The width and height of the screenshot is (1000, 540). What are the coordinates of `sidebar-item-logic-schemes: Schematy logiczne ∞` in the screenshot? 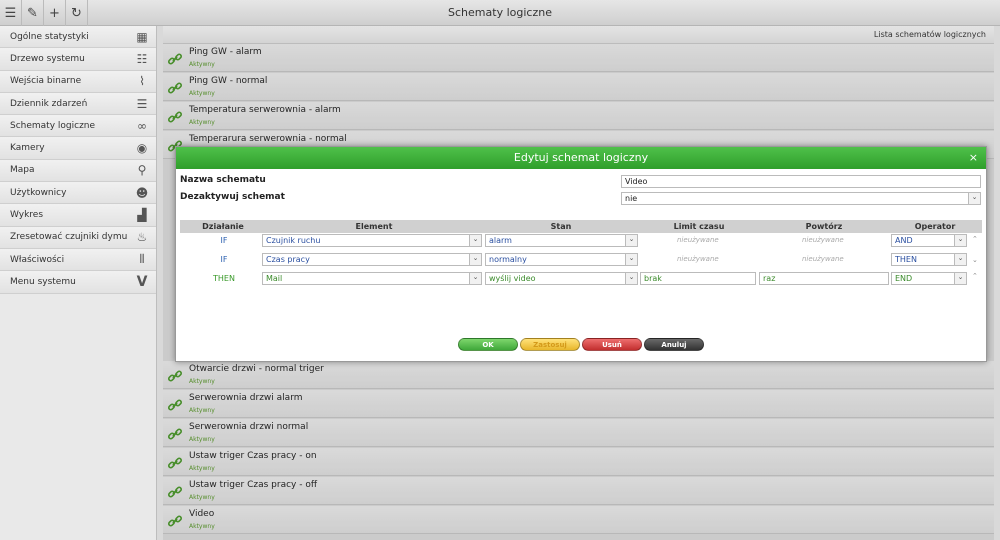 It's located at (78, 126).